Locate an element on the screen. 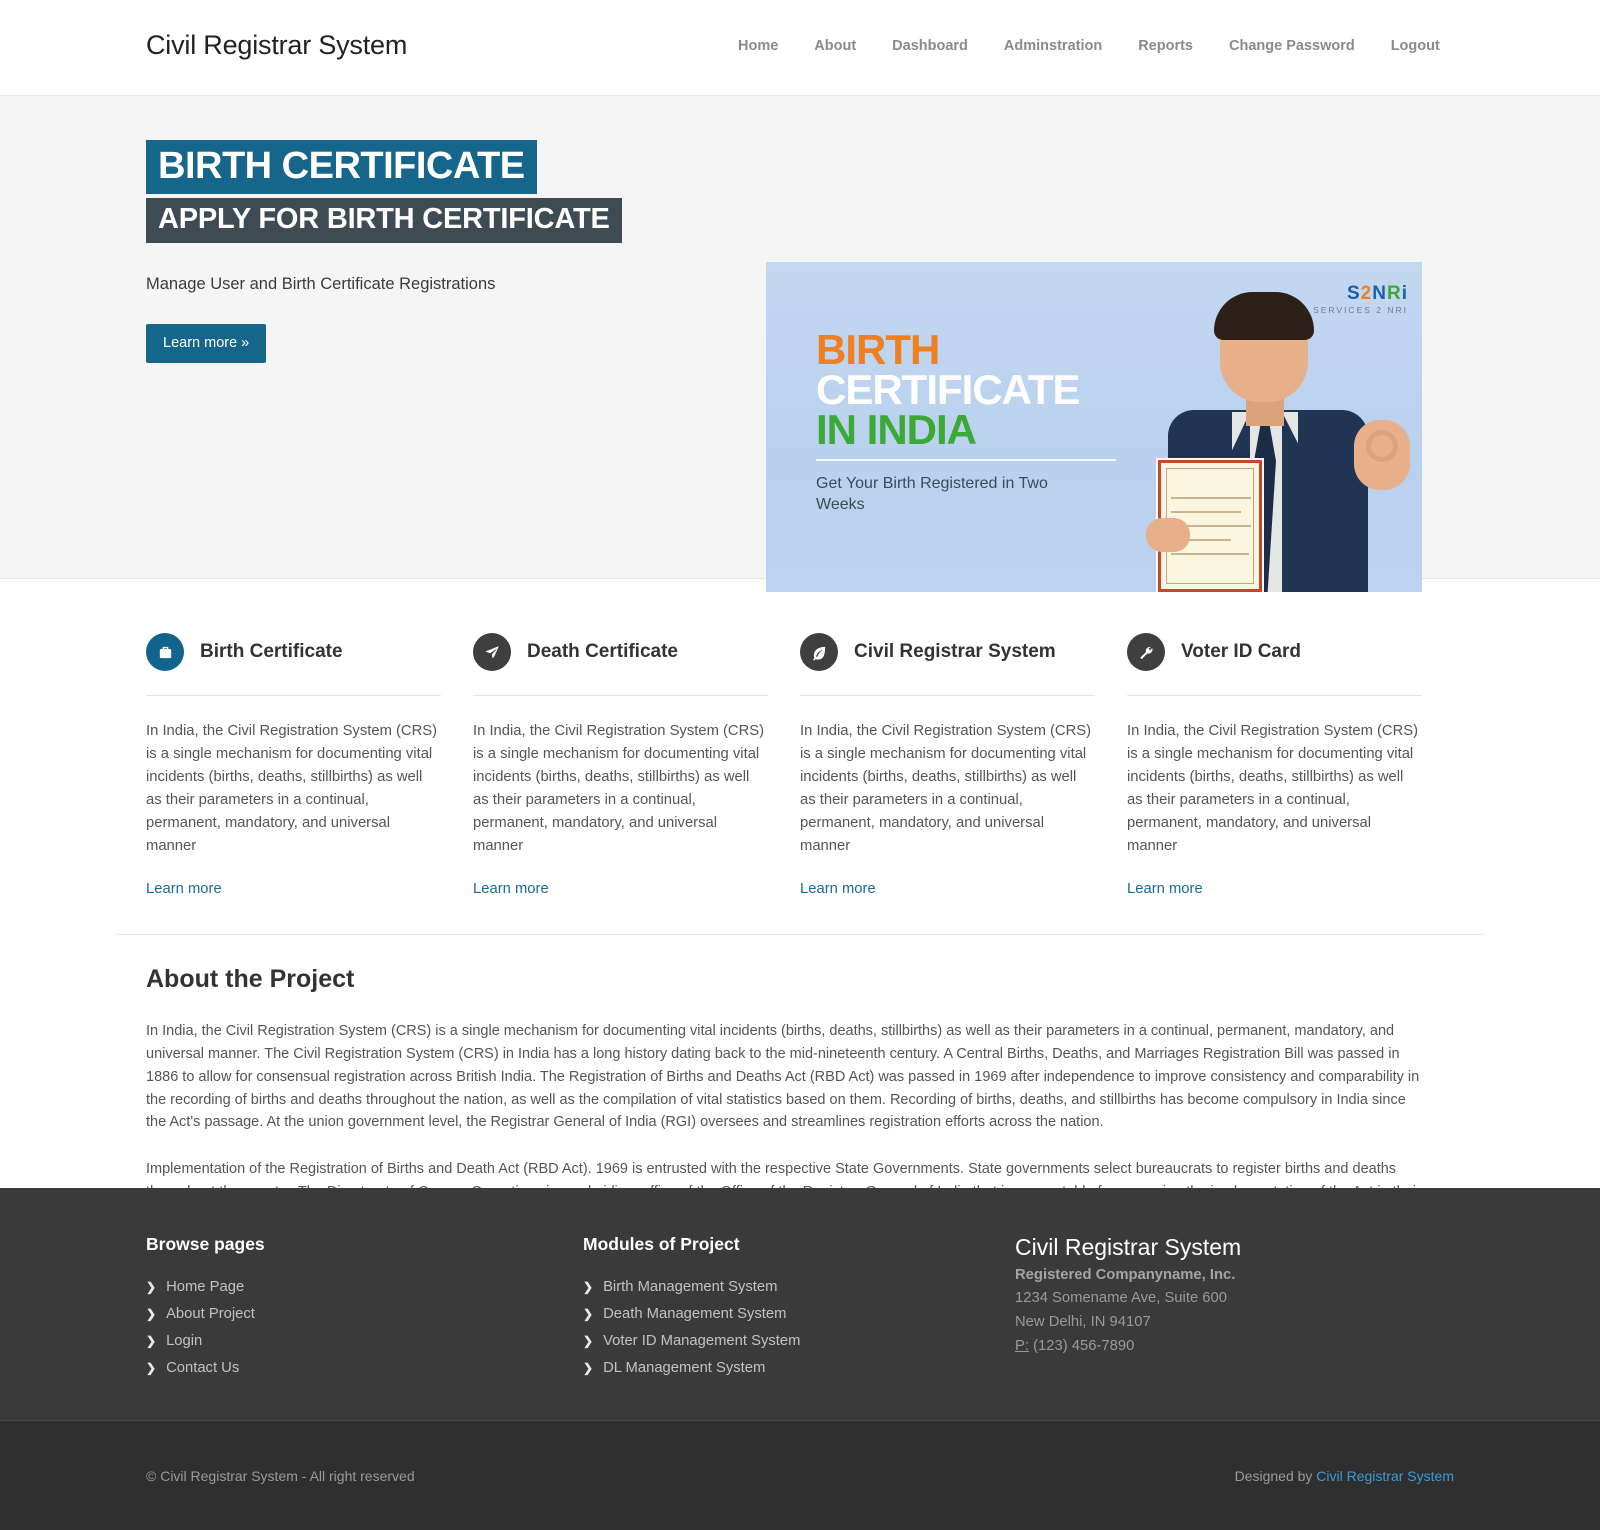 The width and height of the screenshot is (1600, 1530). nav-item-adminstration: Adminstration is located at coordinates (1053, 46).